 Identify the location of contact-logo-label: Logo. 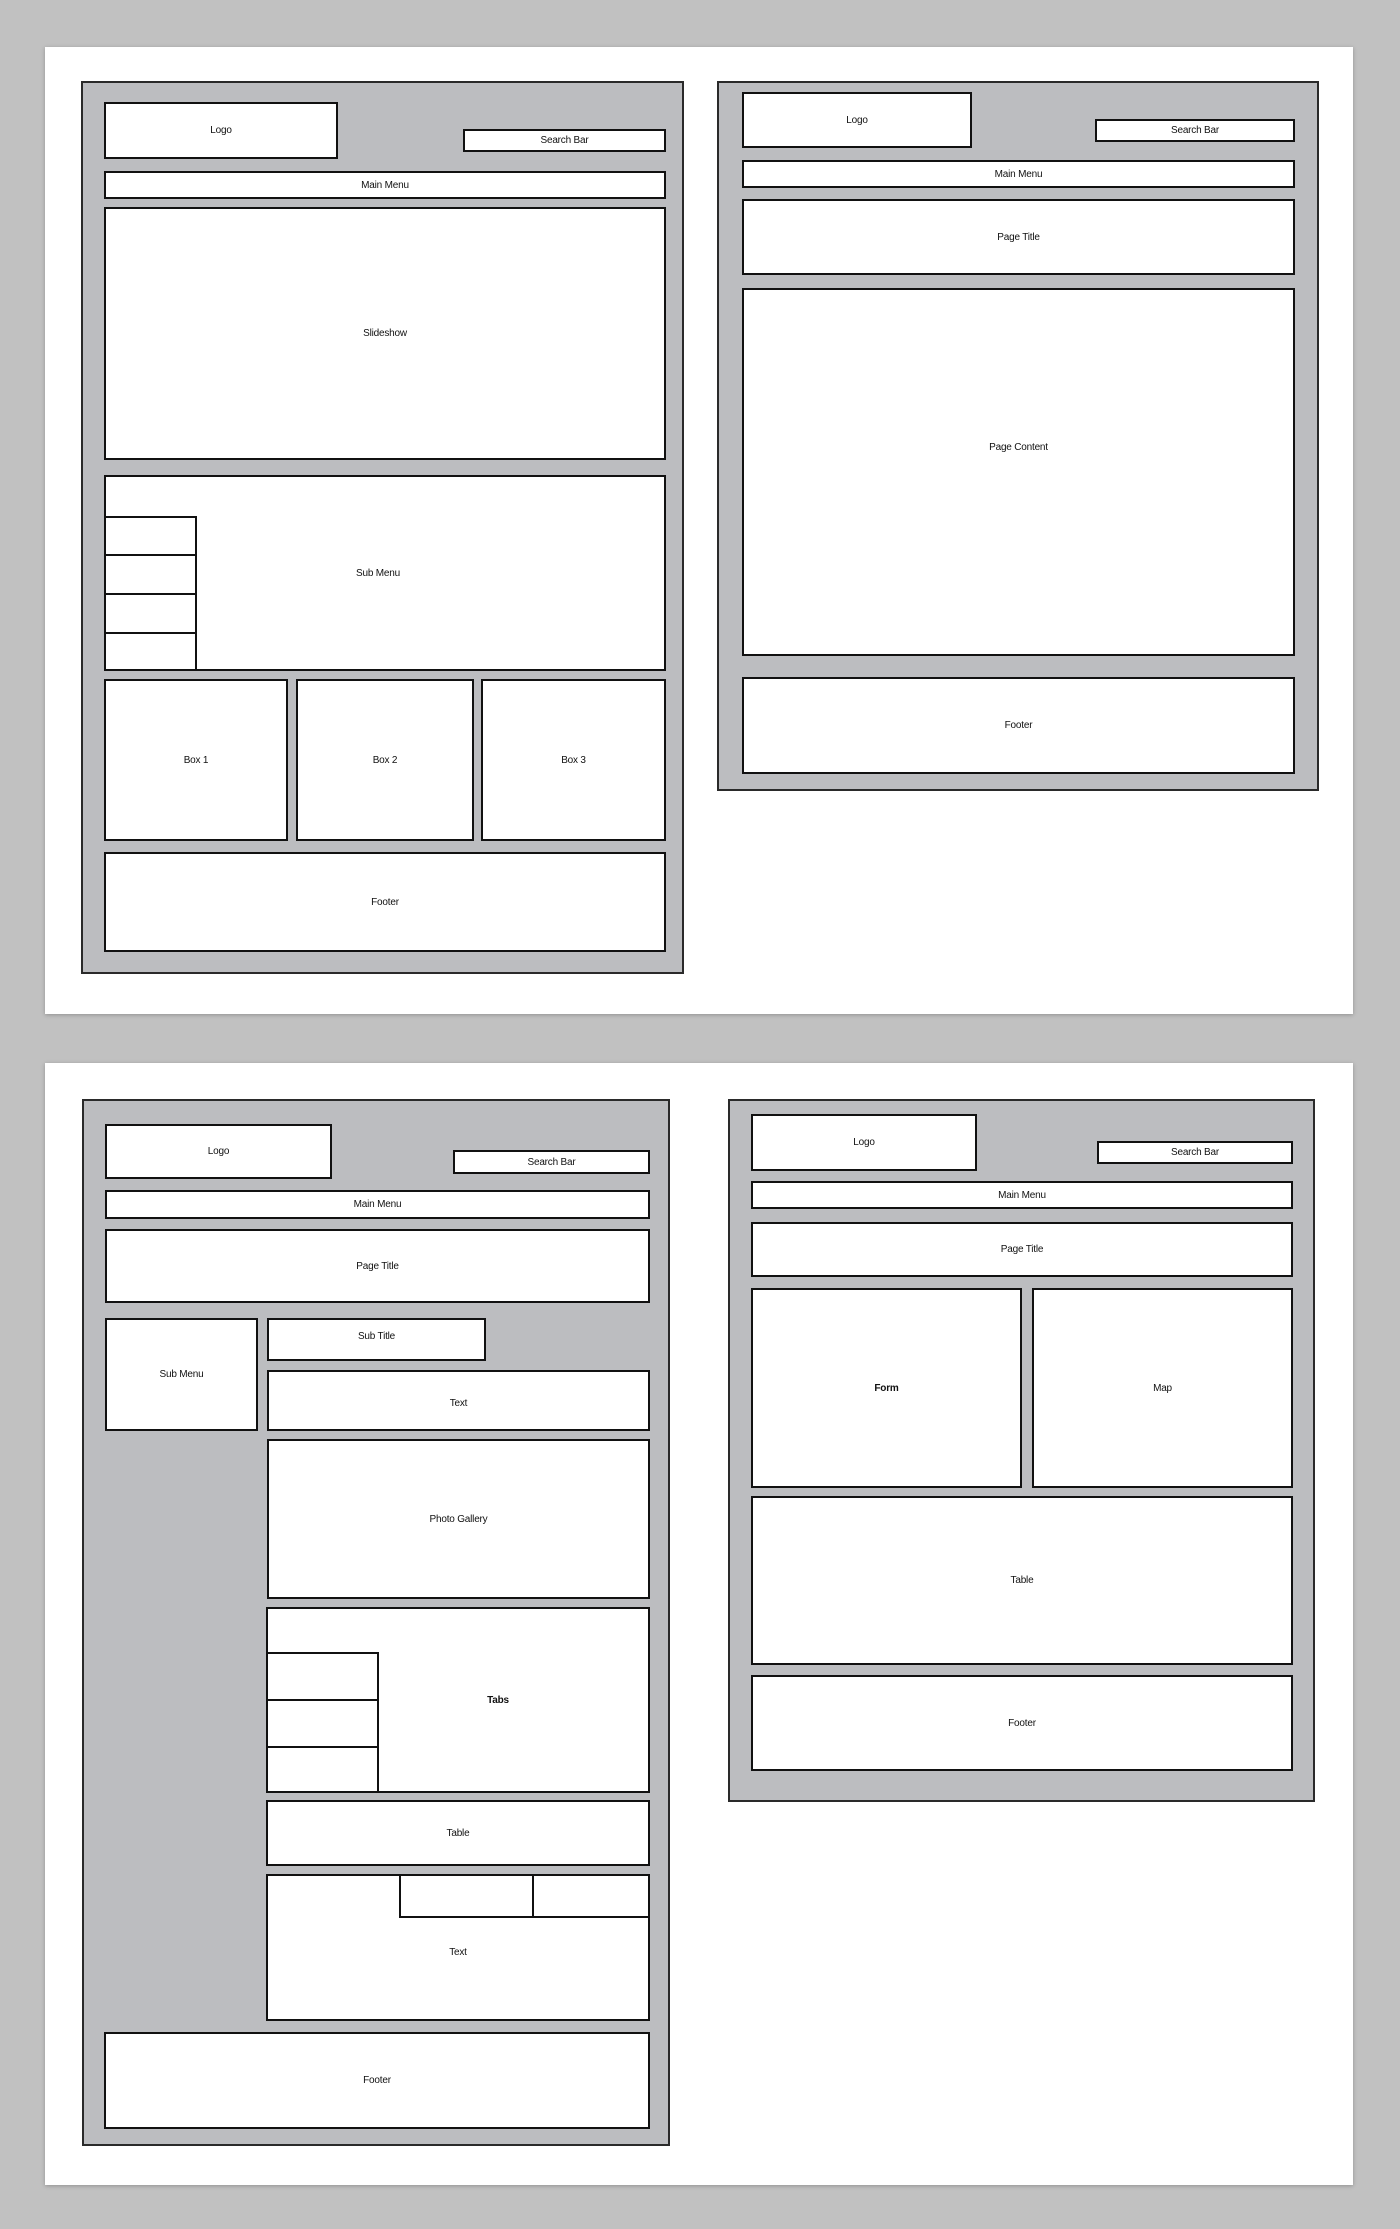
(864, 1142).